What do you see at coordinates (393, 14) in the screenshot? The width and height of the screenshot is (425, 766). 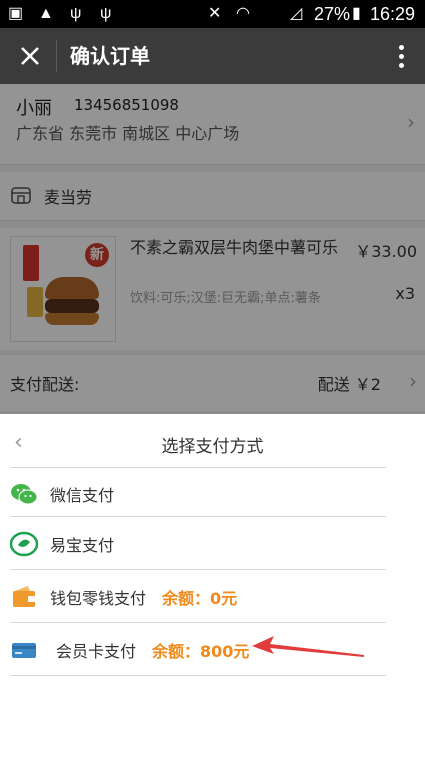 I see `clock: 16:29` at bounding box center [393, 14].